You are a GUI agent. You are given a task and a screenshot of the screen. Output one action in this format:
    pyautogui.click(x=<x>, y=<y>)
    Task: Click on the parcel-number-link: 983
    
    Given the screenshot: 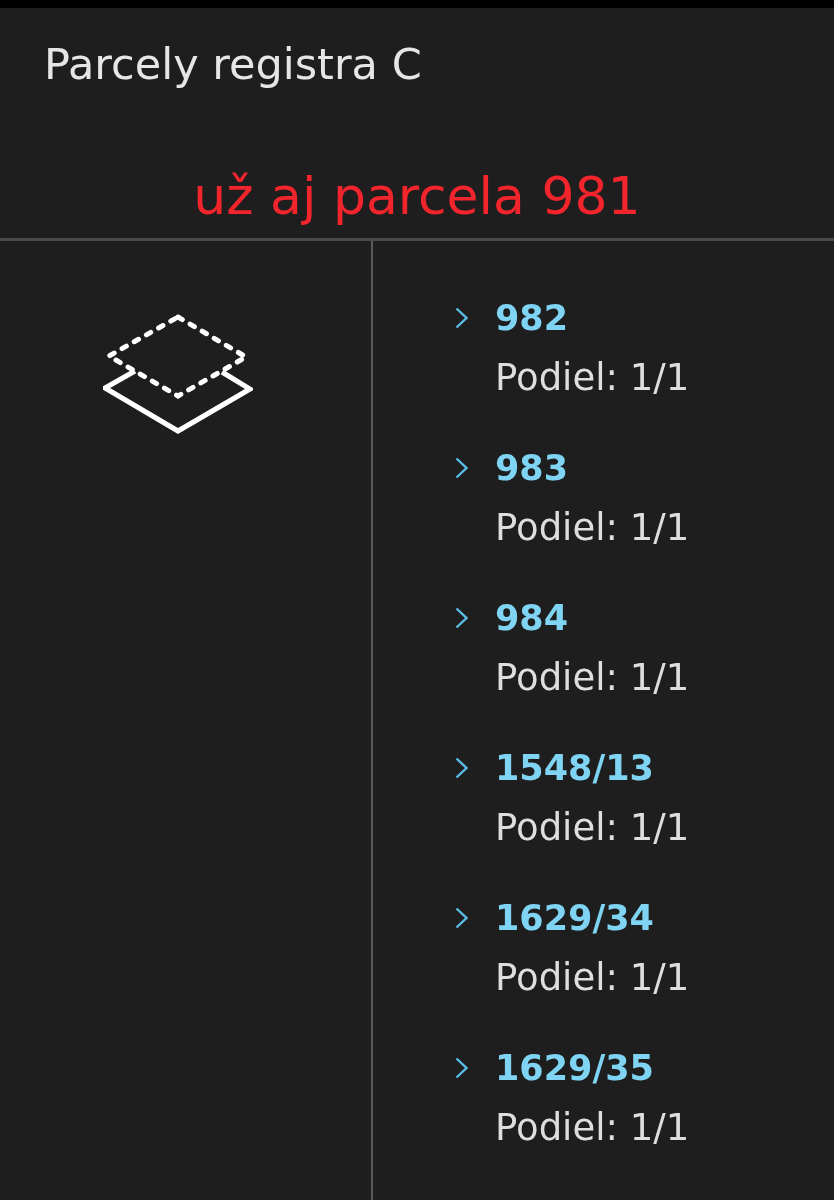 What is the action you would take?
    pyautogui.click(x=532, y=468)
    